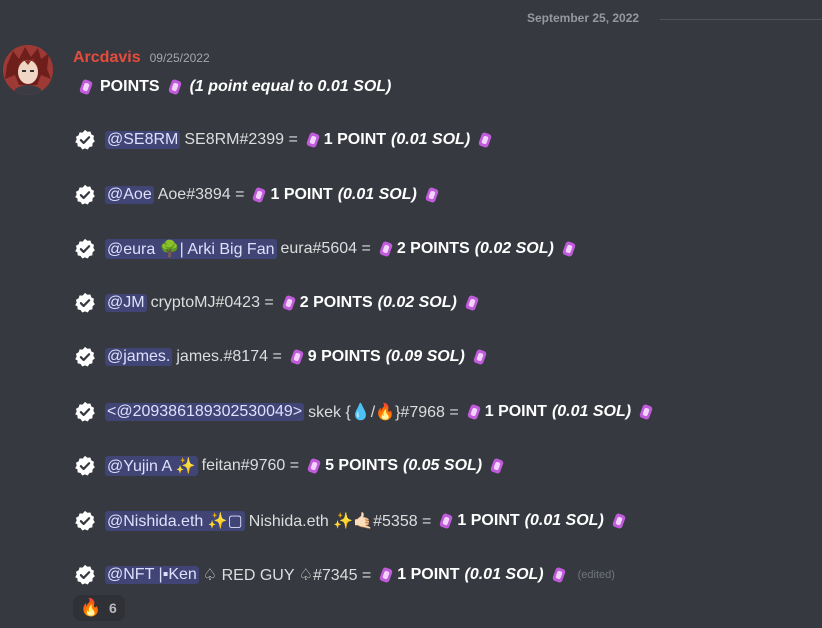 Image resolution: width=822 pixels, height=628 pixels. What do you see at coordinates (340, 521) in the screenshot?
I see `user-tag: Nishida.eth ✨🤙🏻#5358 =` at bounding box center [340, 521].